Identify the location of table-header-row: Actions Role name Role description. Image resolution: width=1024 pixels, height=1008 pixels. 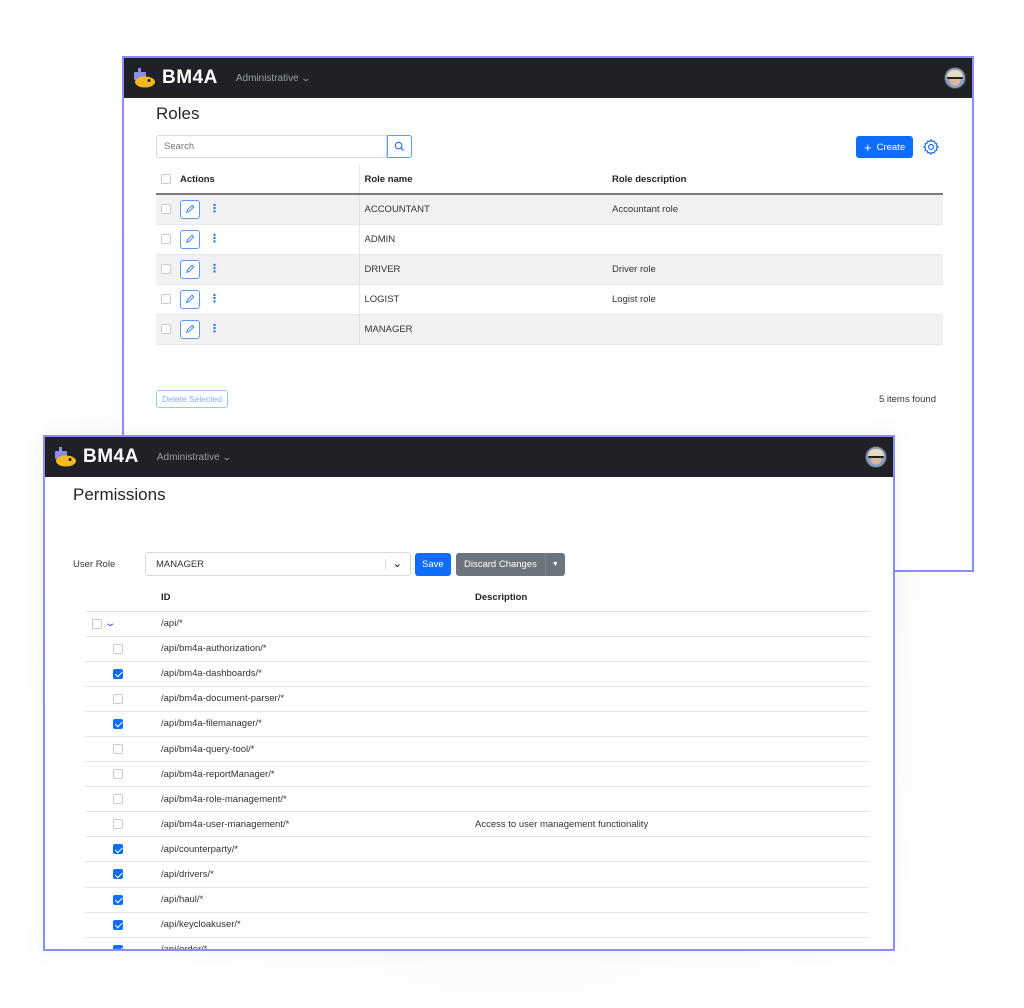
(549, 180).